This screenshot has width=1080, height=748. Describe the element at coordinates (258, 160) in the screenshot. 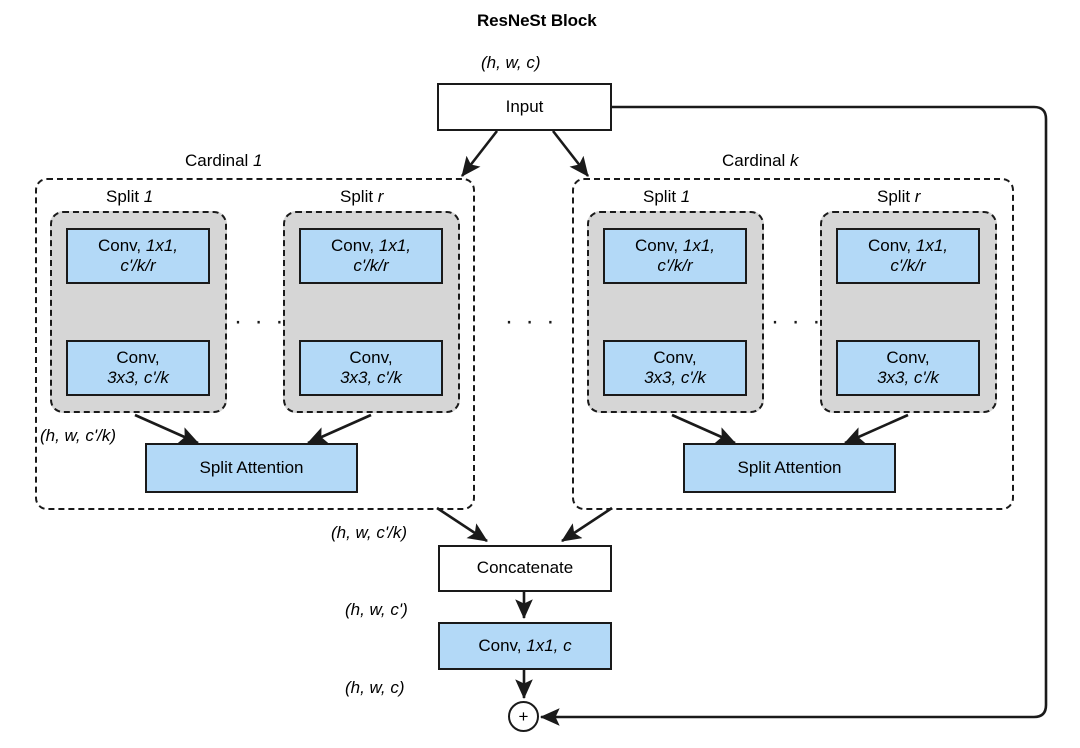

I see `cardinal-1-label-index: 1` at that location.